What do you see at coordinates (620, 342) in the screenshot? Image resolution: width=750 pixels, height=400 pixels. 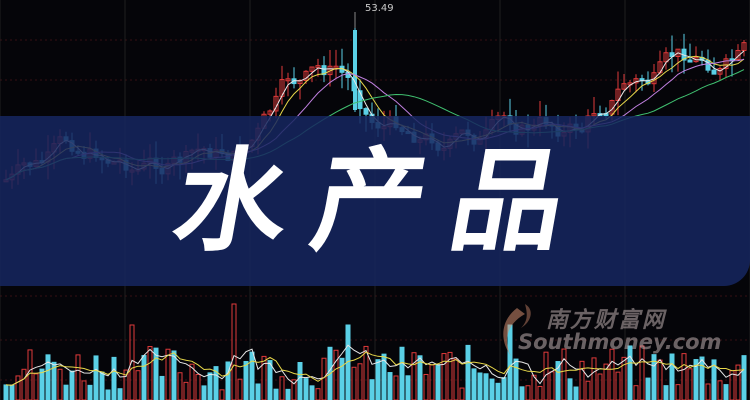 I see `watermark-english-text: Southmoney.com` at bounding box center [620, 342].